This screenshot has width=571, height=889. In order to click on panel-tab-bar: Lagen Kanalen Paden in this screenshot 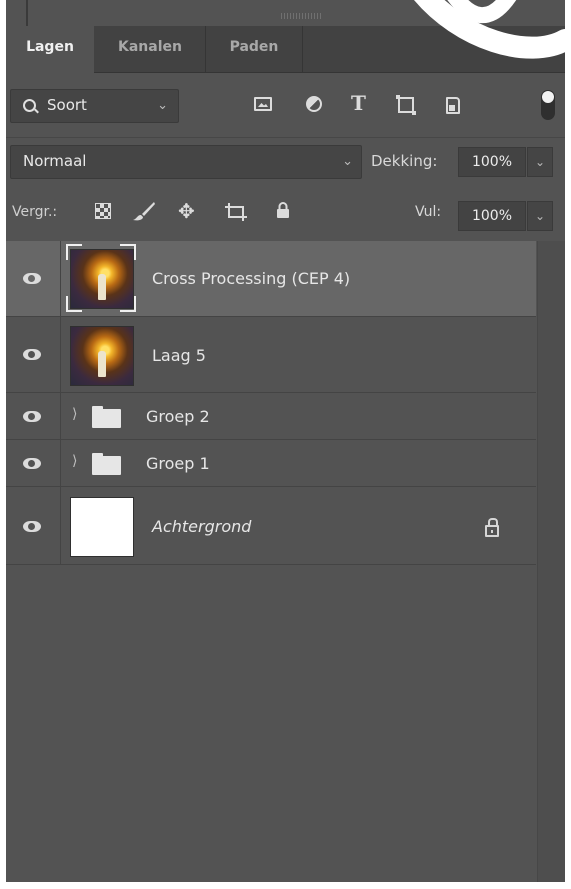, I will do `click(285, 49)`.